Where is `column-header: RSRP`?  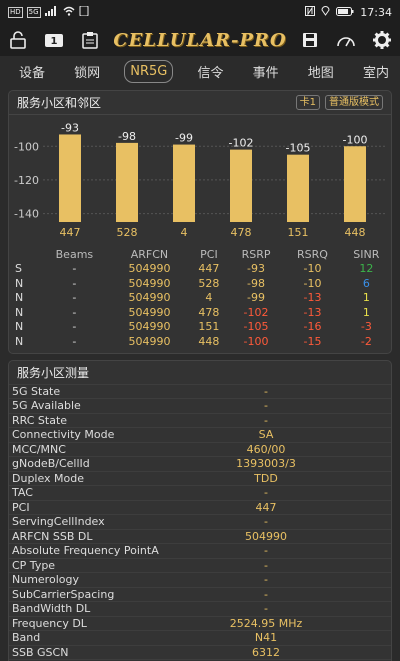
column-header: RSRP is located at coordinates (256, 254).